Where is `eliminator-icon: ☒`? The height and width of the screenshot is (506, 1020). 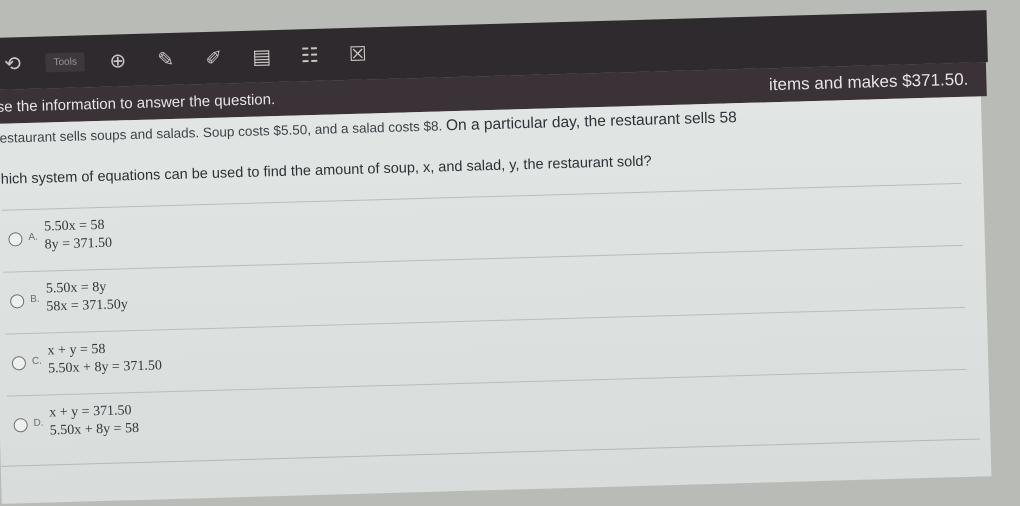
eliminator-icon: ☒ is located at coordinates (357, 53).